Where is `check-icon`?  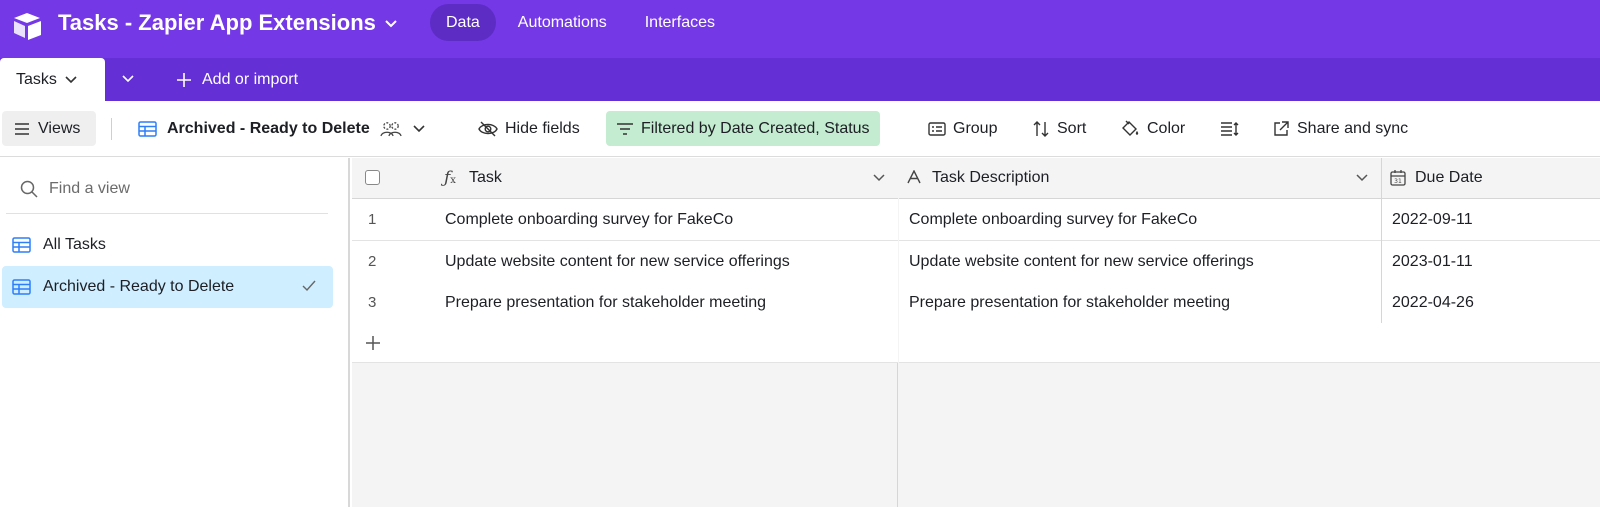
check-icon is located at coordinates (309, 286).